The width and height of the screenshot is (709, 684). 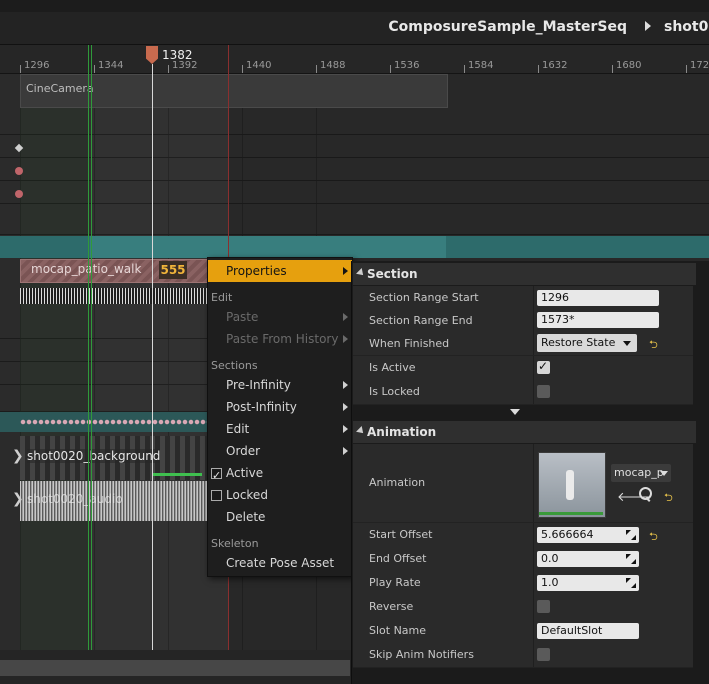 I want to click on playhead-line, so click(x=152, y=357).